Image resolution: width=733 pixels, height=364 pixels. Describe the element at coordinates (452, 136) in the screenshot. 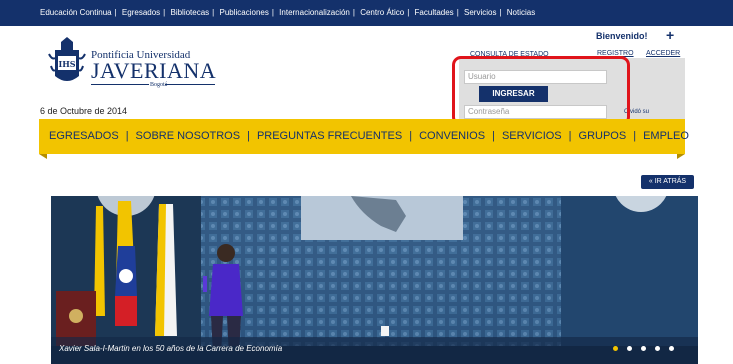

I see `menu-item-convenios: CONVENIOS` at that location.